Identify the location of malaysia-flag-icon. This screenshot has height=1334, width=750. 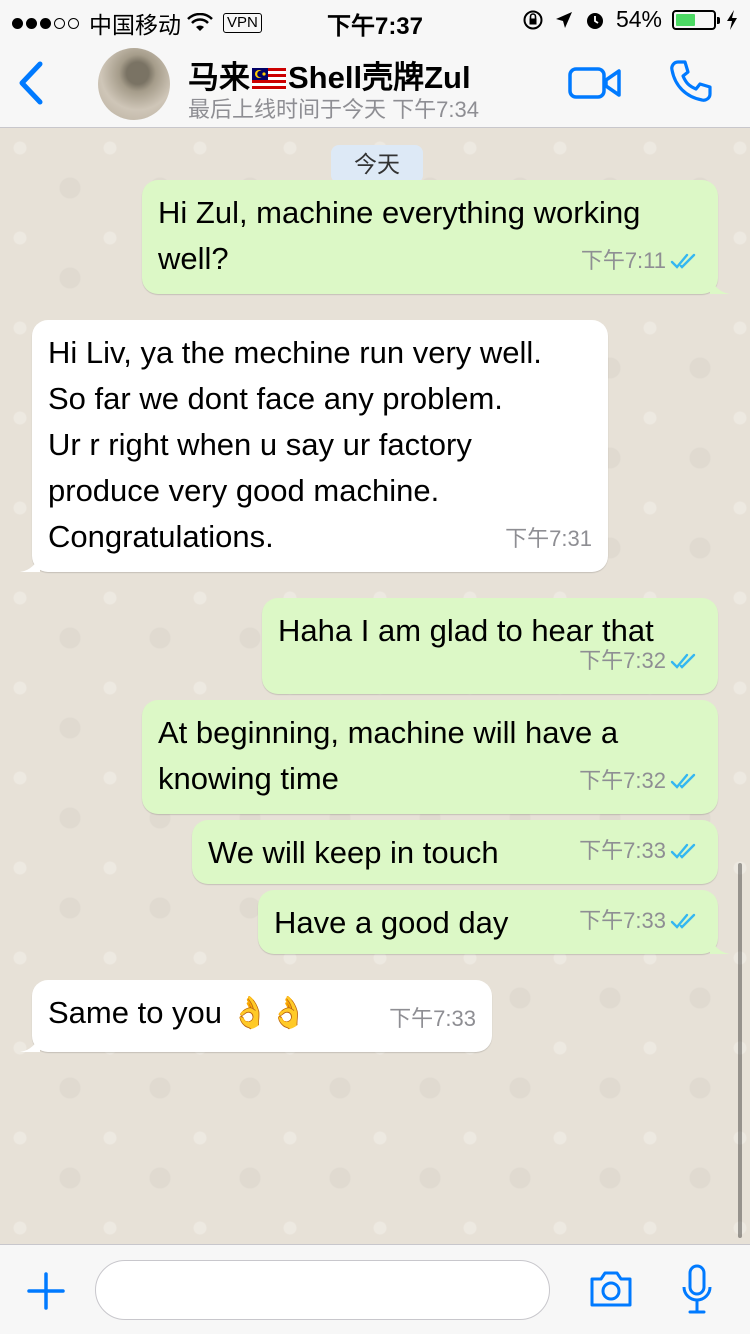
(269, 79).